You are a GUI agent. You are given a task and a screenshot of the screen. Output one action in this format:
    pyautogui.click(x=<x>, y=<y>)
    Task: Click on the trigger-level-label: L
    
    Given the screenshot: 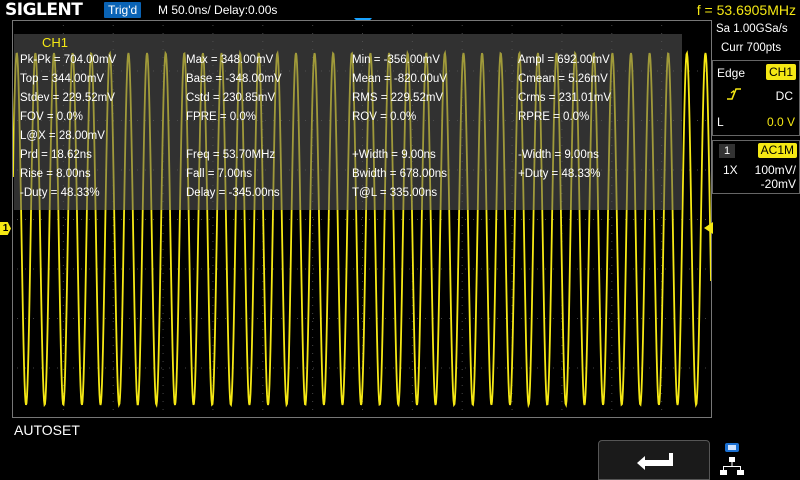 What is the action you would take?
    pyautogui.click(x=720, y=122)
    